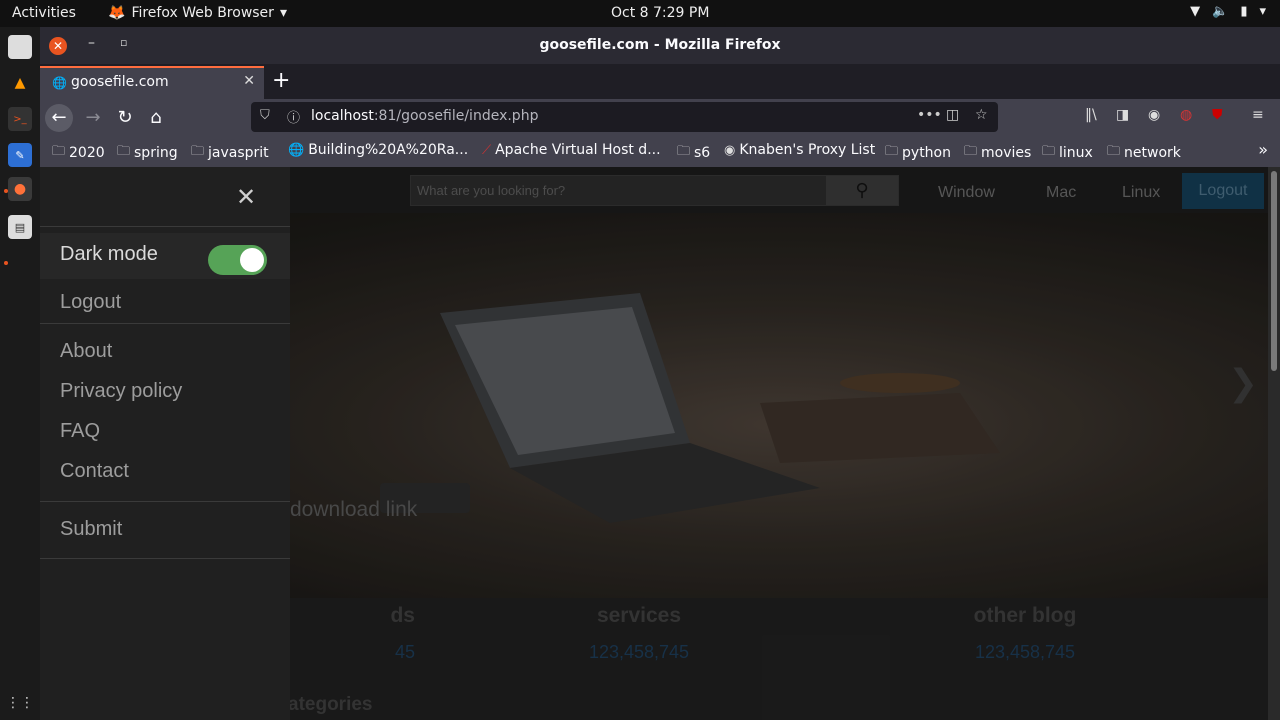 This screenshot has height=720, width=1280. Describe the element at coordinates (807, 150) in the screenshot. I see `bookmark-label: Knaben's Proxy List` at that location.